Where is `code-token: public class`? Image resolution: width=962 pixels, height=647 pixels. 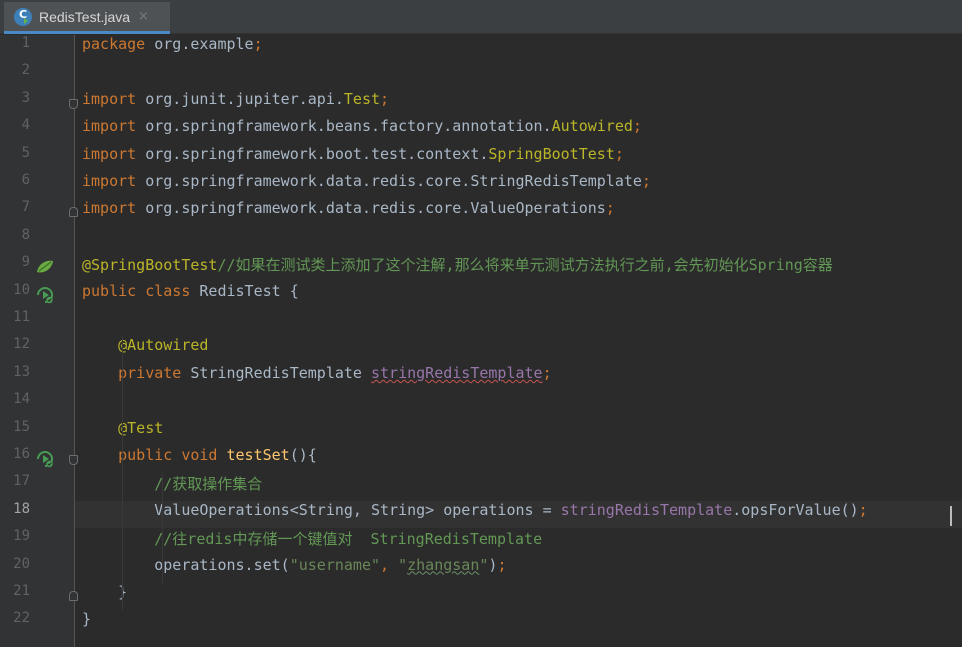 code-token: public class is located at coordinates (141, 290).